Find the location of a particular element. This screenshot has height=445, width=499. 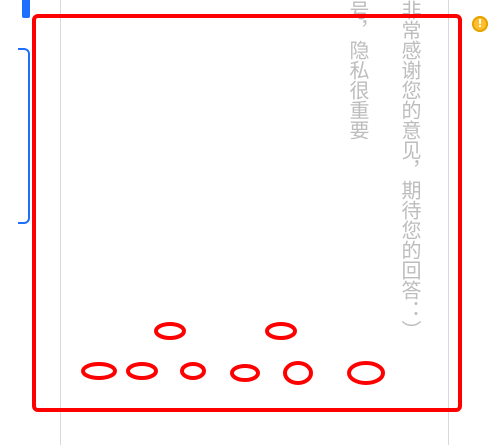

vertical-divider-right is located at coordinates (448, 222).